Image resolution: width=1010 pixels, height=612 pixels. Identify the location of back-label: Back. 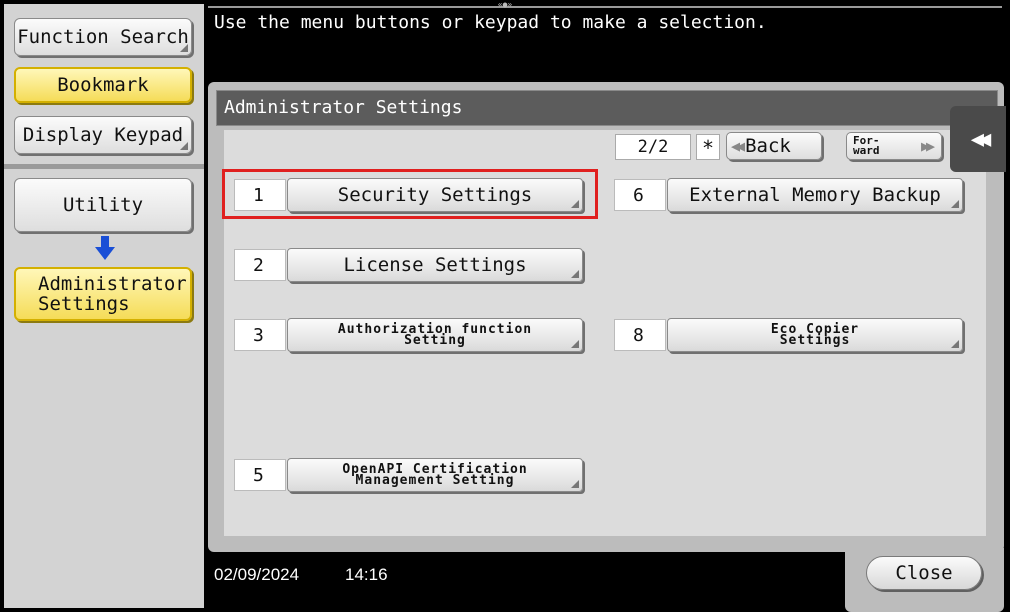
(768, 146).